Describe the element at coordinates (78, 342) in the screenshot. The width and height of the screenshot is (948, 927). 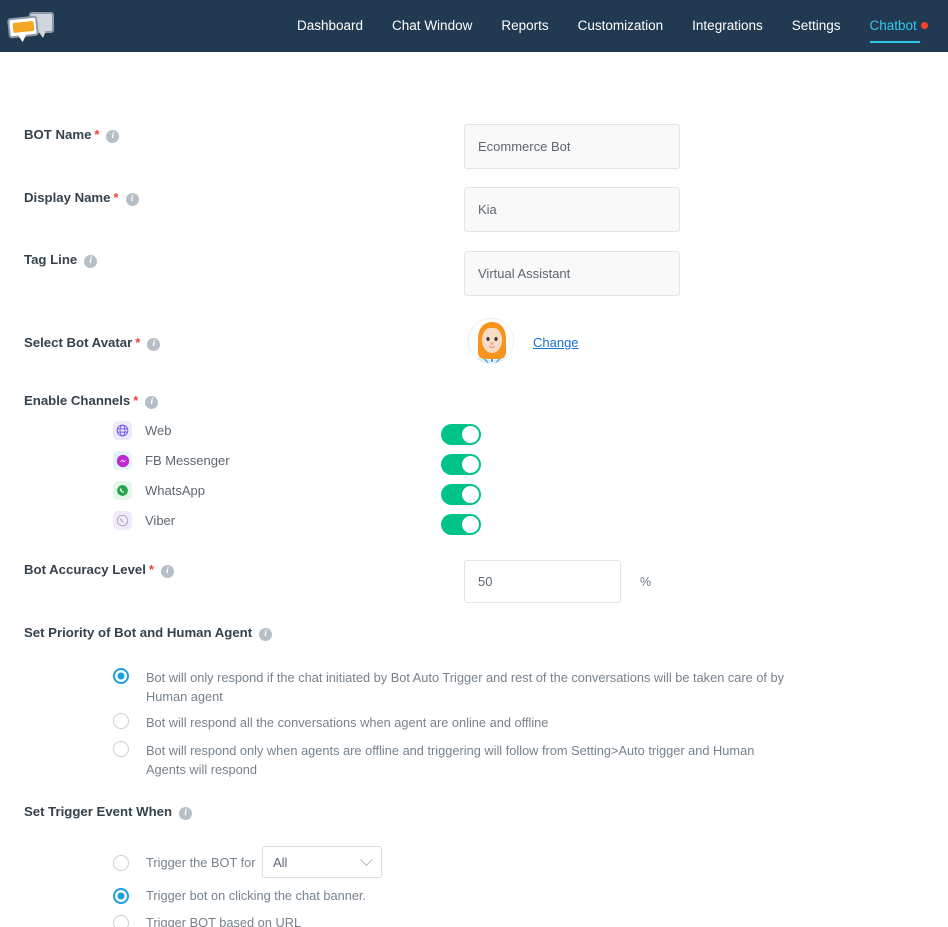
I see `select-bot-avatar-label: Select Bot Avatar` at that location.